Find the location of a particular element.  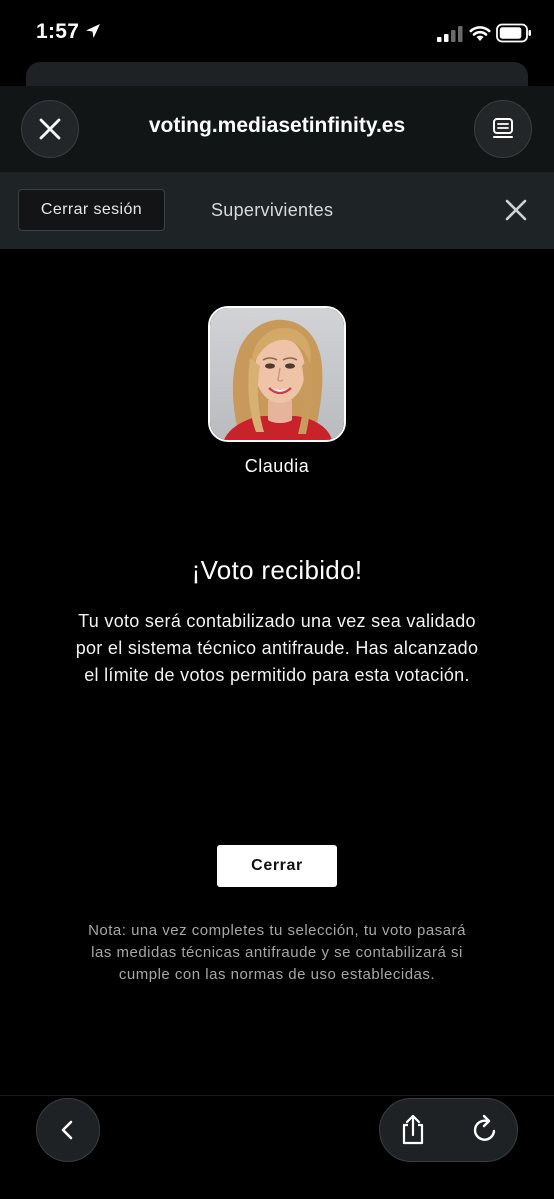

candidate-name: Claudia is located at coordinates (277, 466).